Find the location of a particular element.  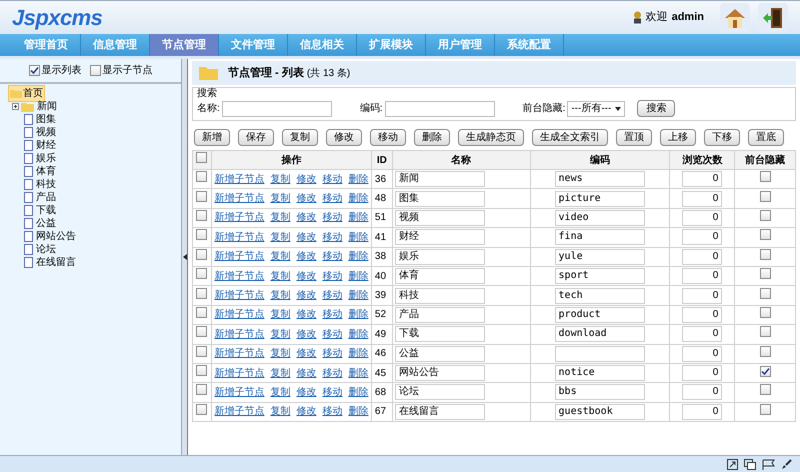

tree-item: 在线留言 is located at coordinates (56, 262).